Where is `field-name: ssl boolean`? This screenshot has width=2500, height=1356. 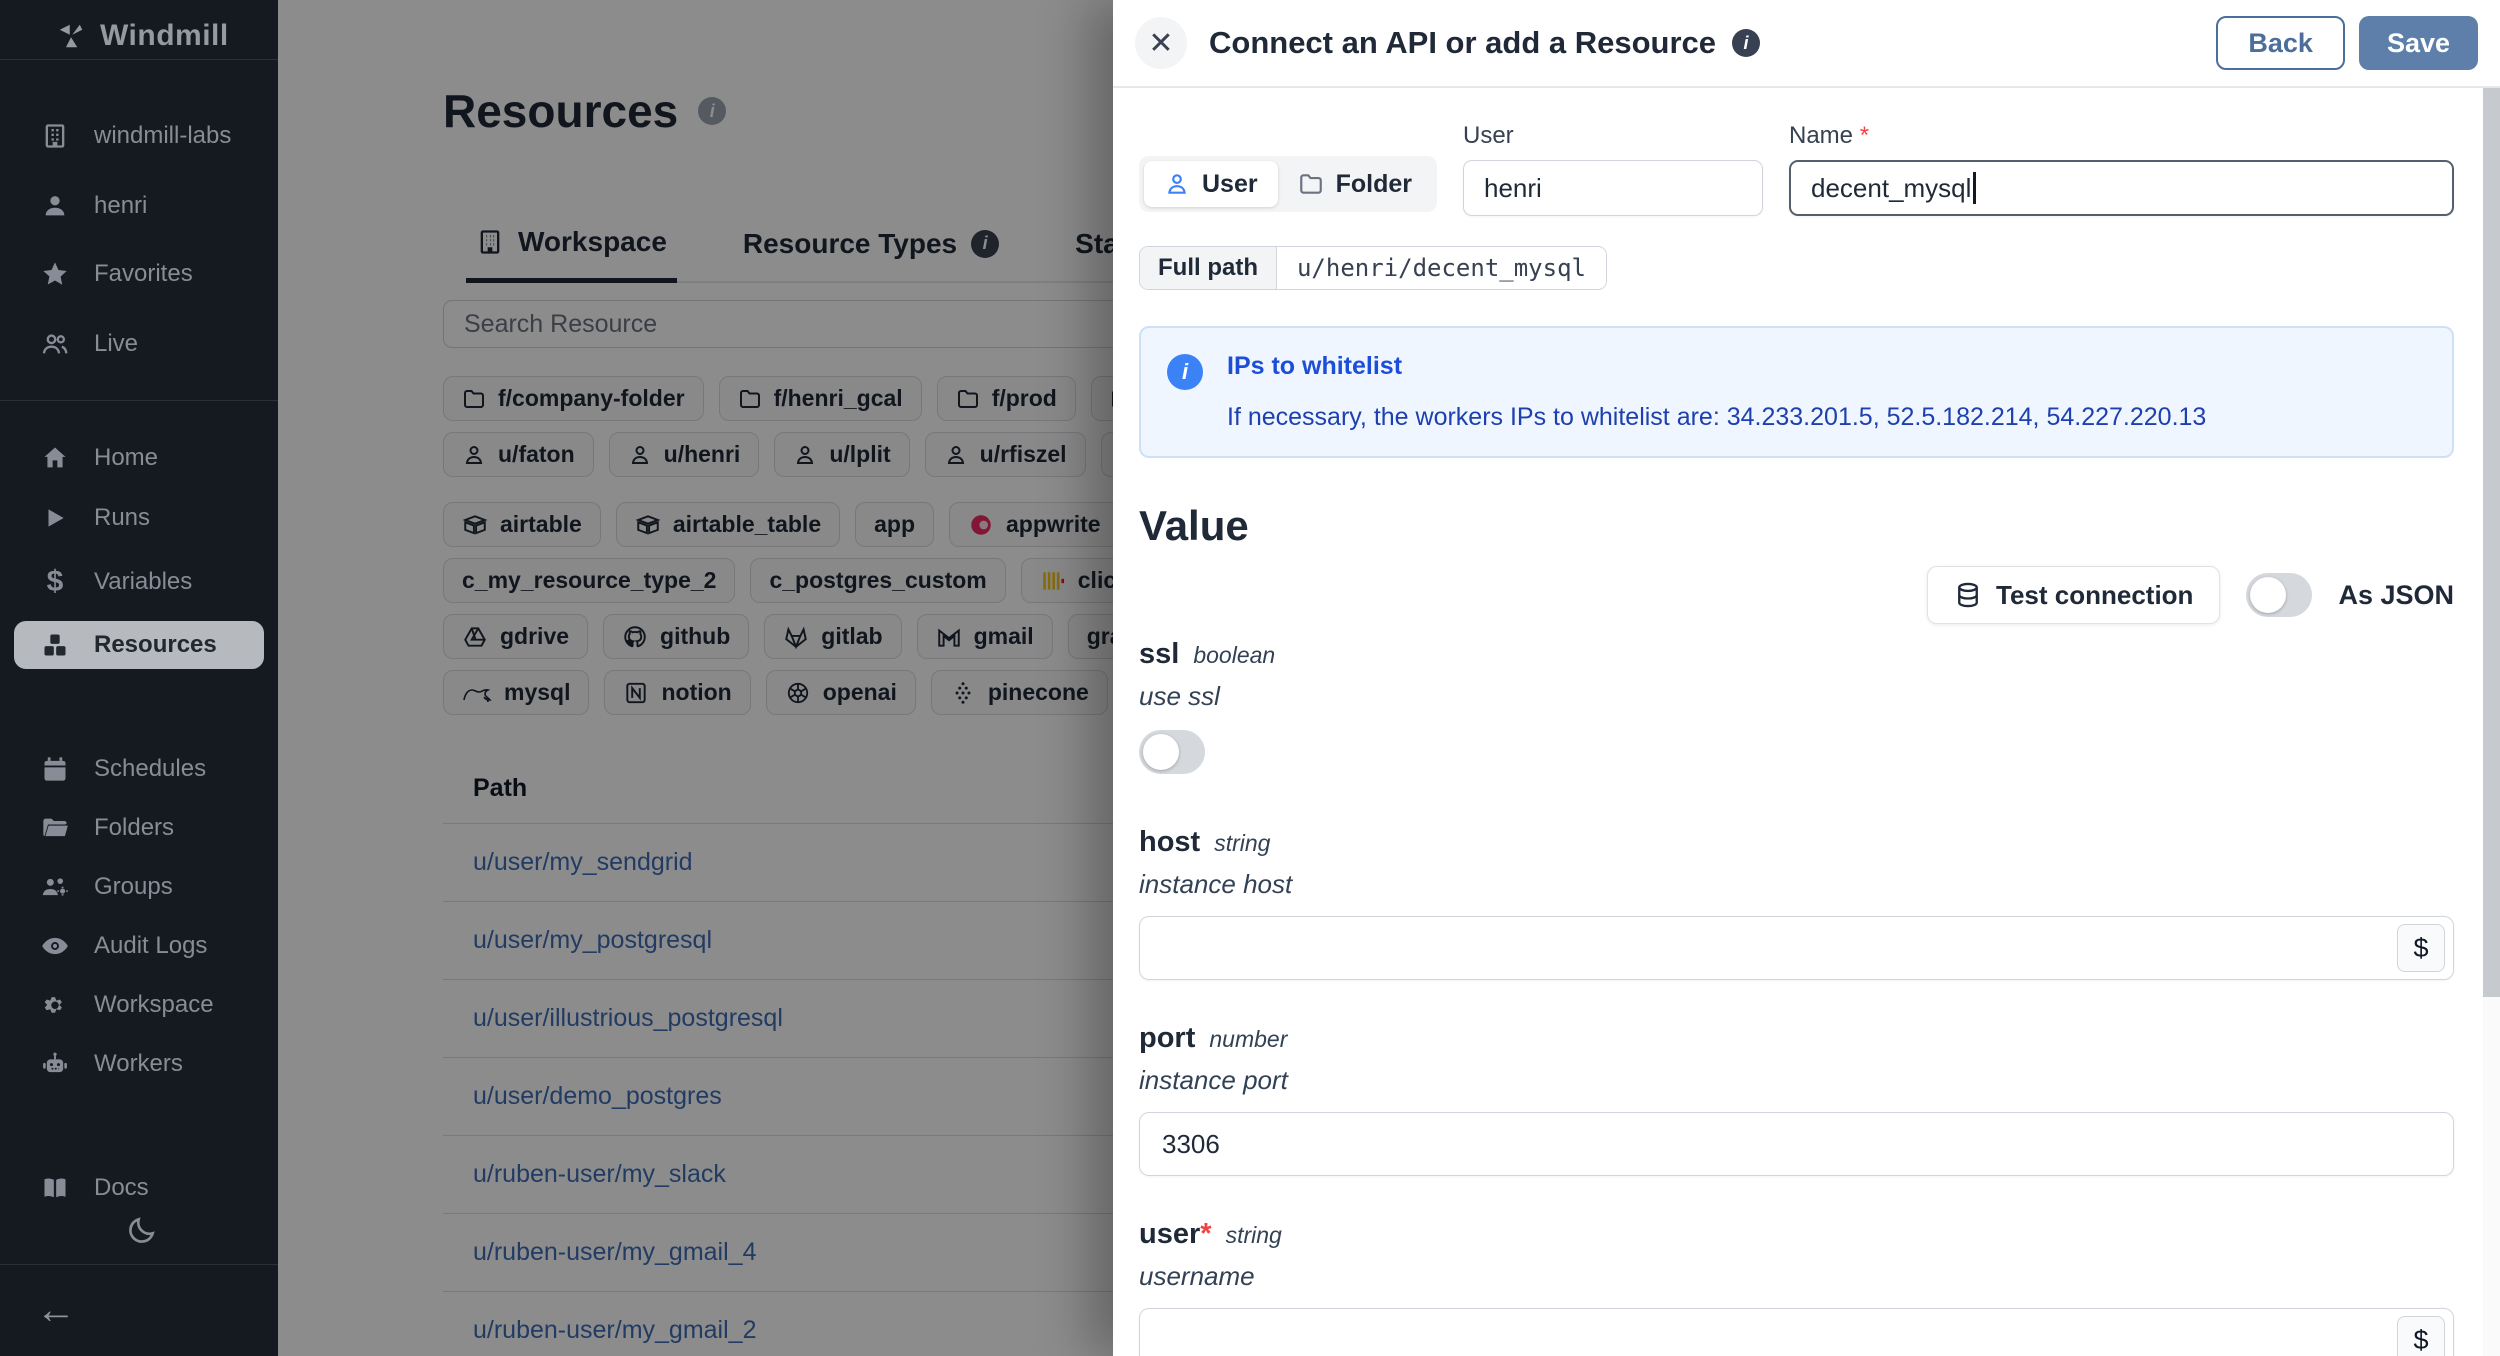 field-name: ssl boolean is located at coordinates (1207, 654).